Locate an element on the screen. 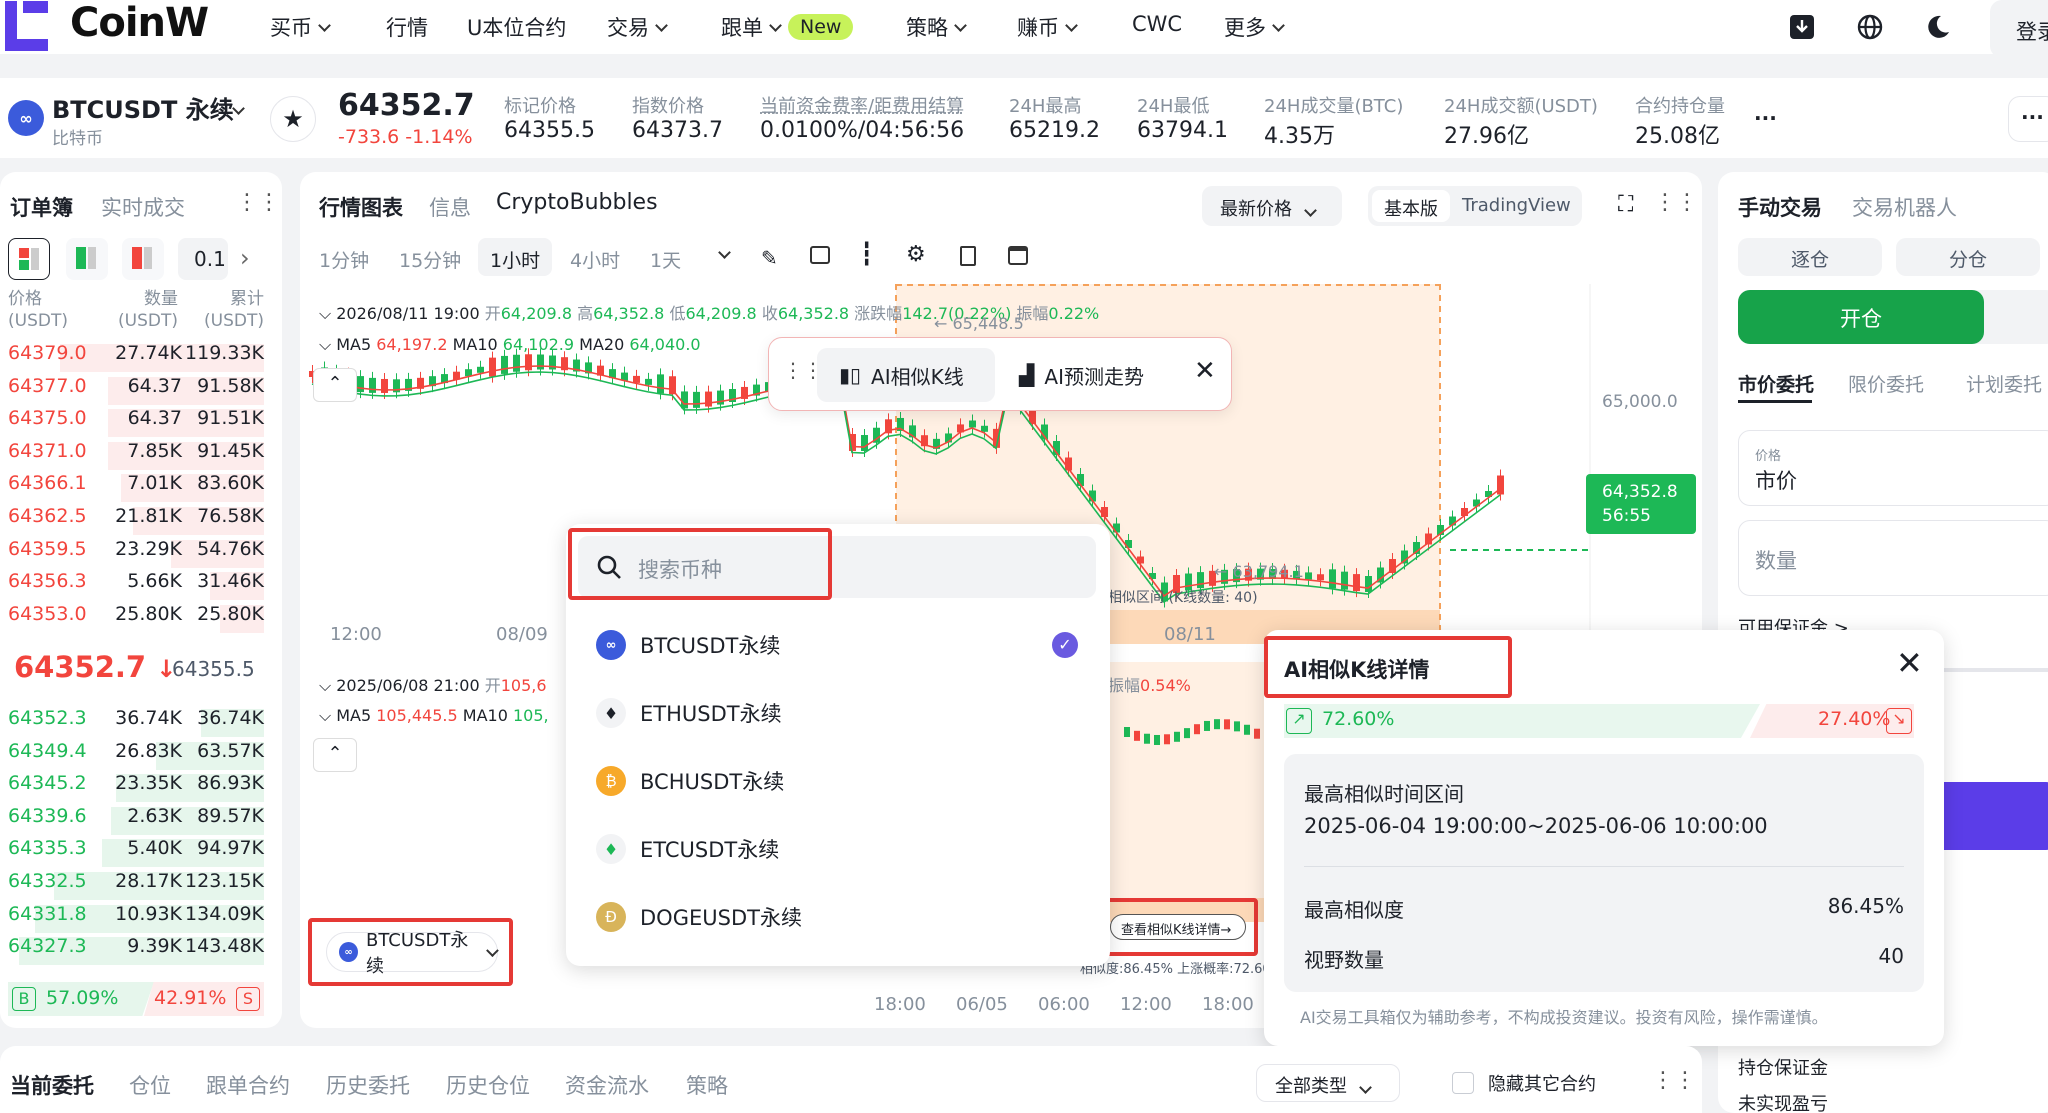 This screenshot has height=1113, width=2048. version-tradingview: TradingView is located at coordinates (1516, 205).